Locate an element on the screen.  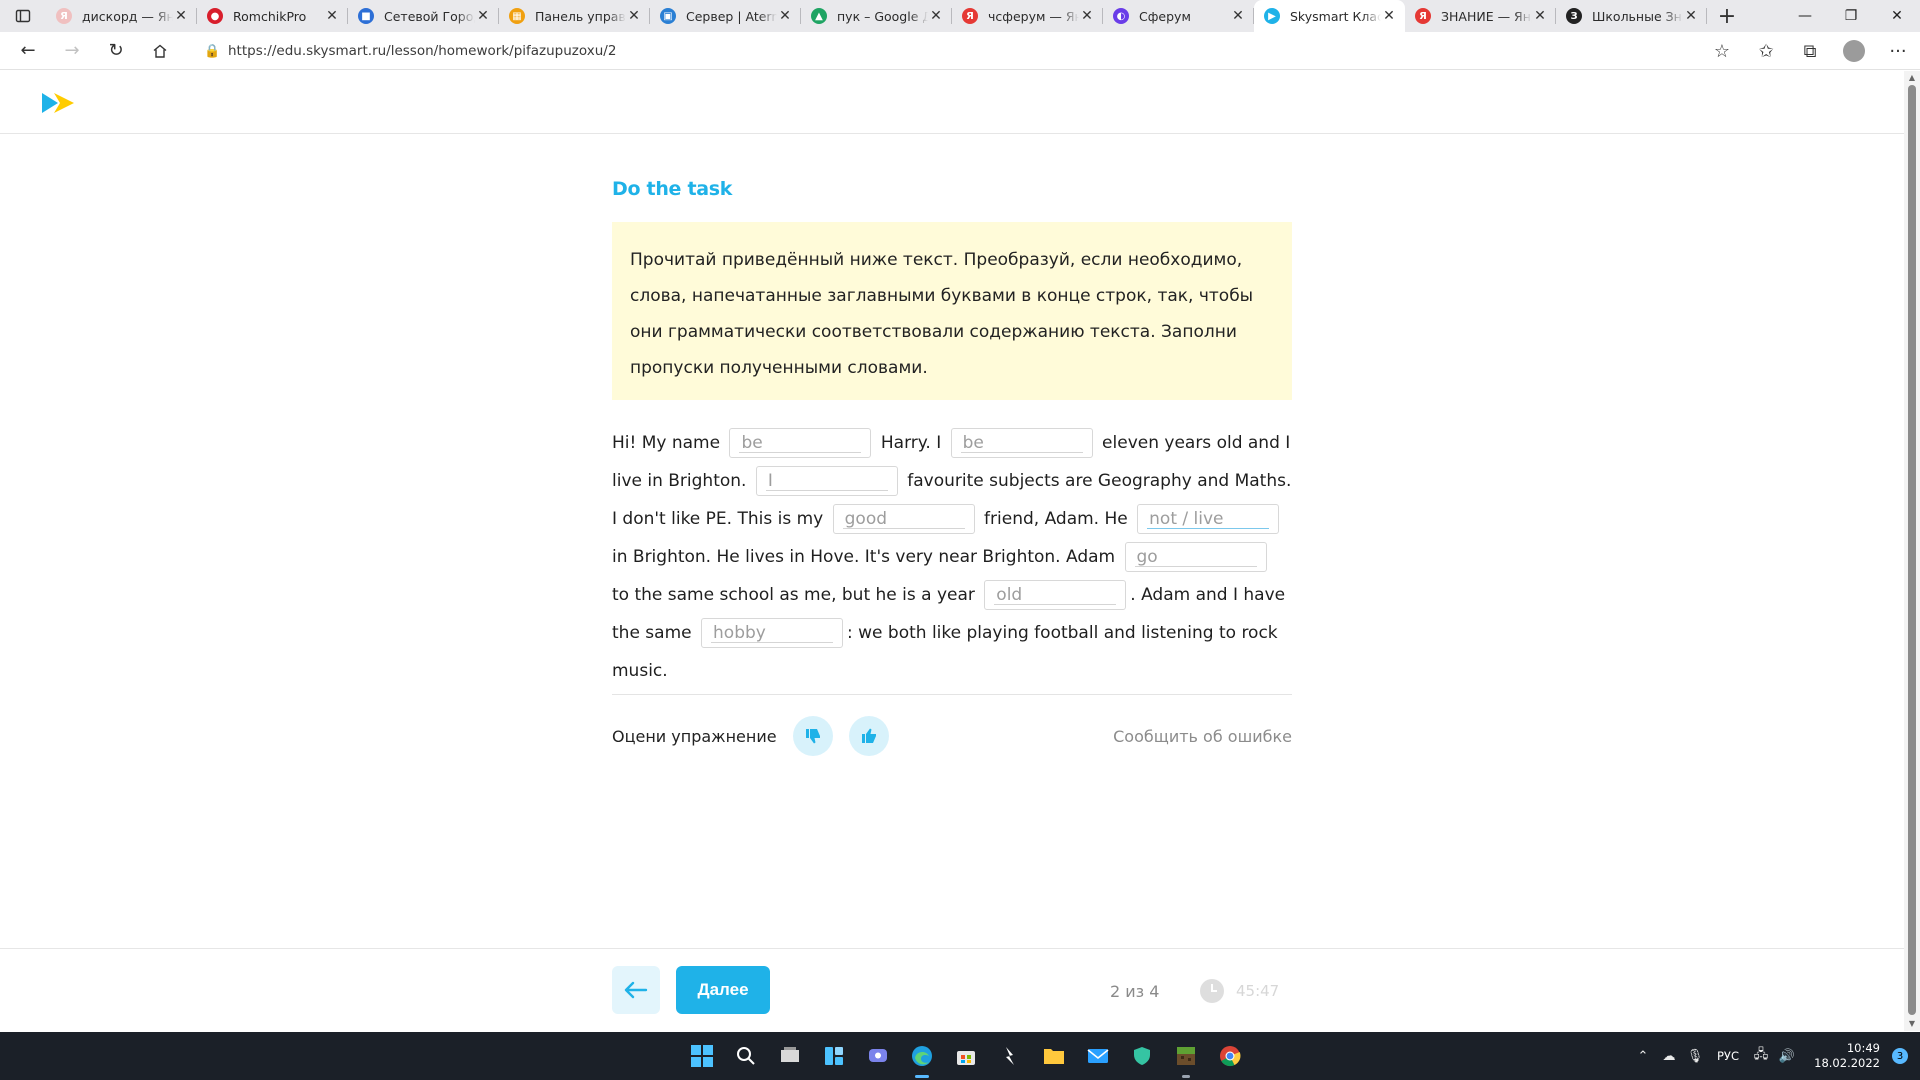
step-progress: 2 из 4 is located at coordinates (1135, 991).